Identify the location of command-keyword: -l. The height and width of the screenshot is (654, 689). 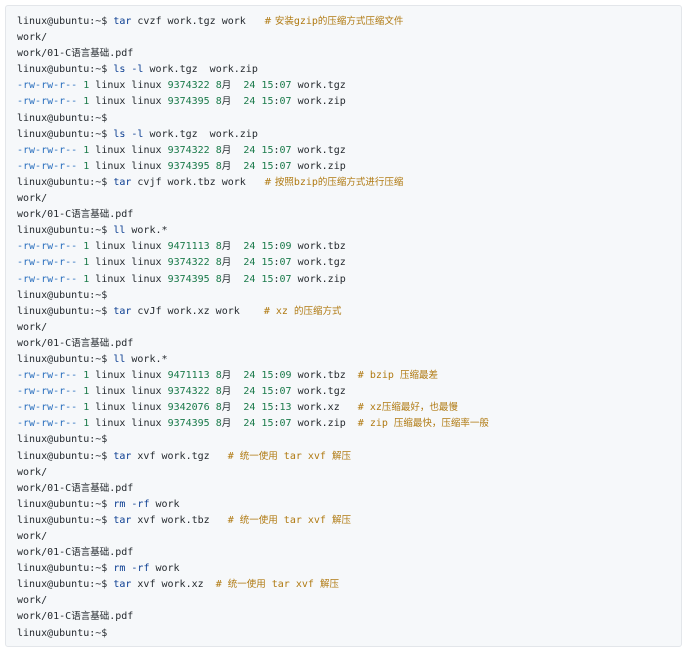
(137, 70).